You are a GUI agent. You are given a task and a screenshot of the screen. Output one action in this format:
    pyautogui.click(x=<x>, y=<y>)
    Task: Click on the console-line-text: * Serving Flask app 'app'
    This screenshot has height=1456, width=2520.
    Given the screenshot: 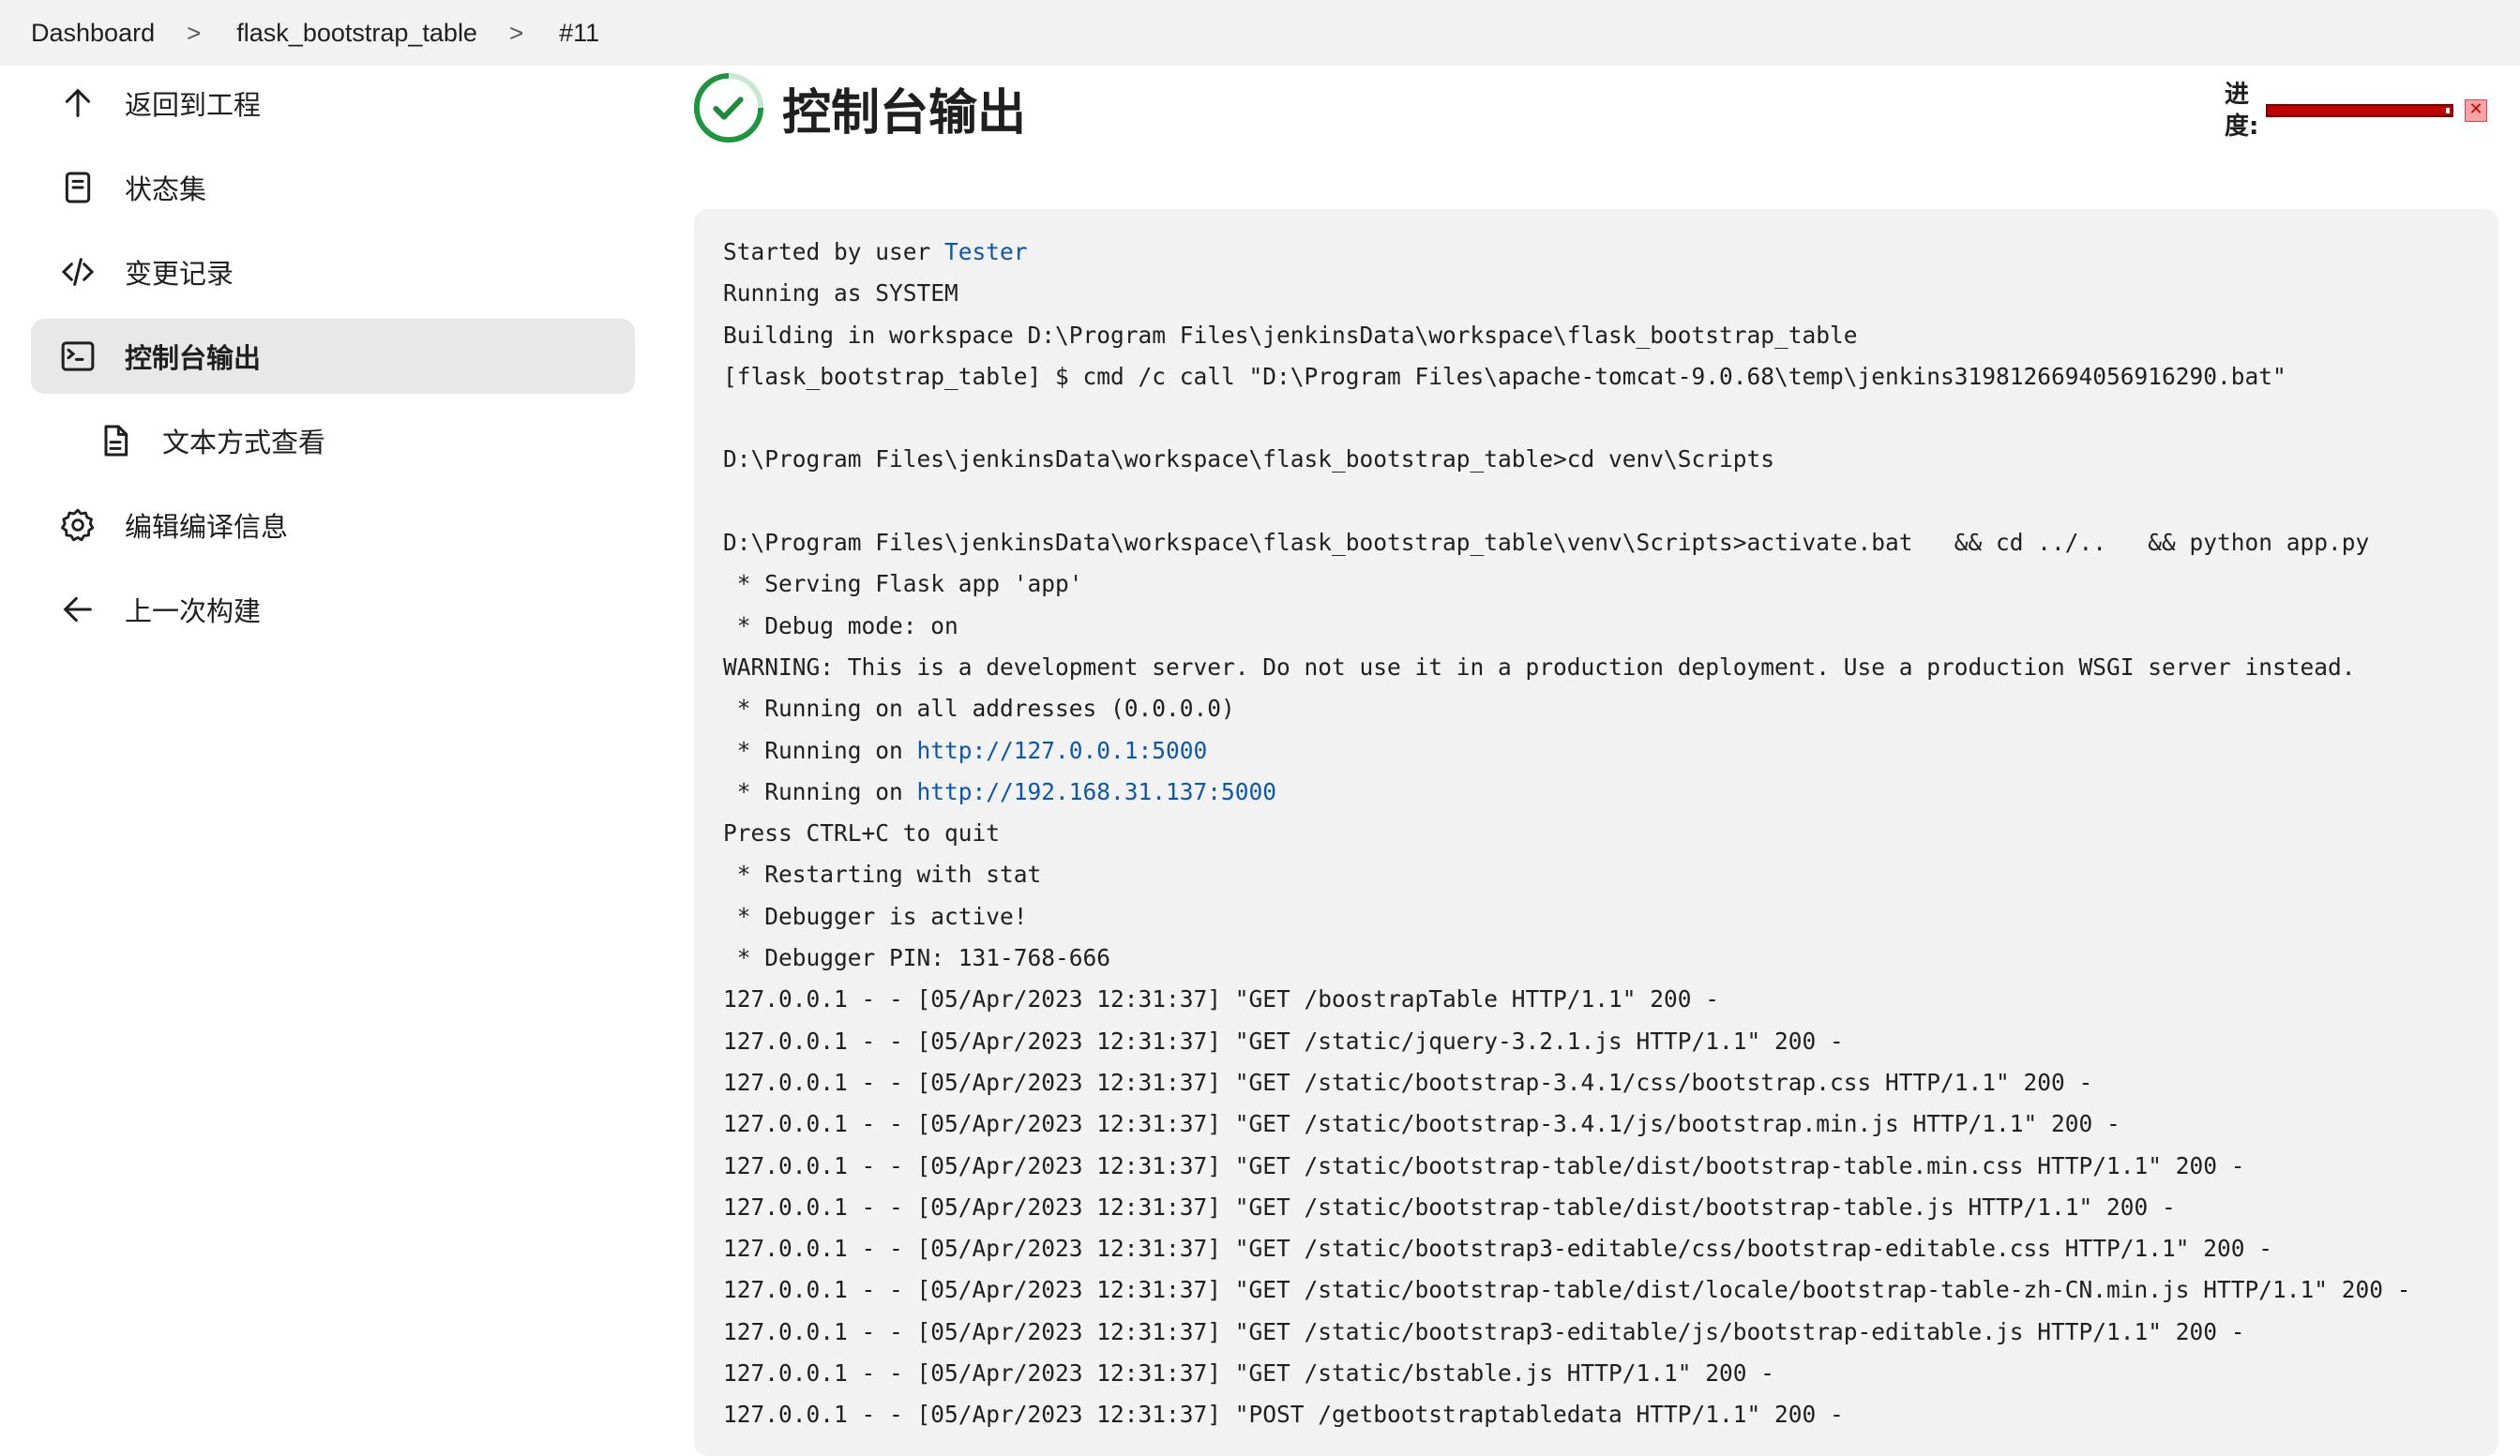 What is the action you would take?
    pyautogui.click(x=903, y=584)
    